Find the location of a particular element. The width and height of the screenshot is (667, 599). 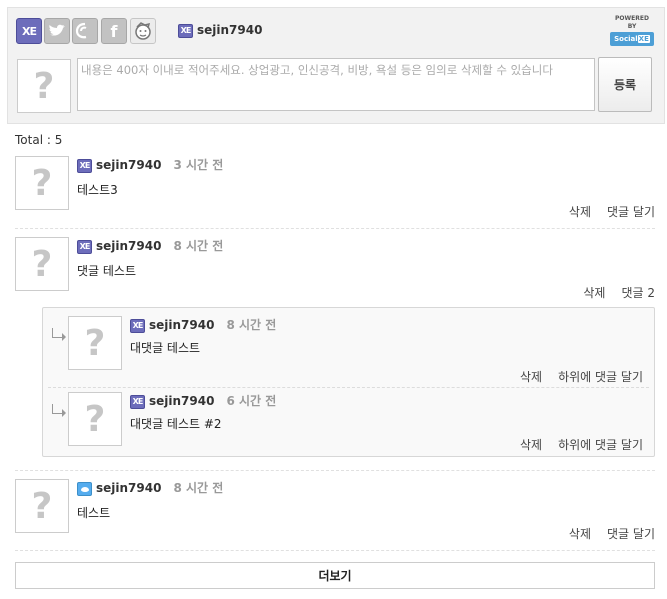

comment-input is located at coordinates (336, 84).